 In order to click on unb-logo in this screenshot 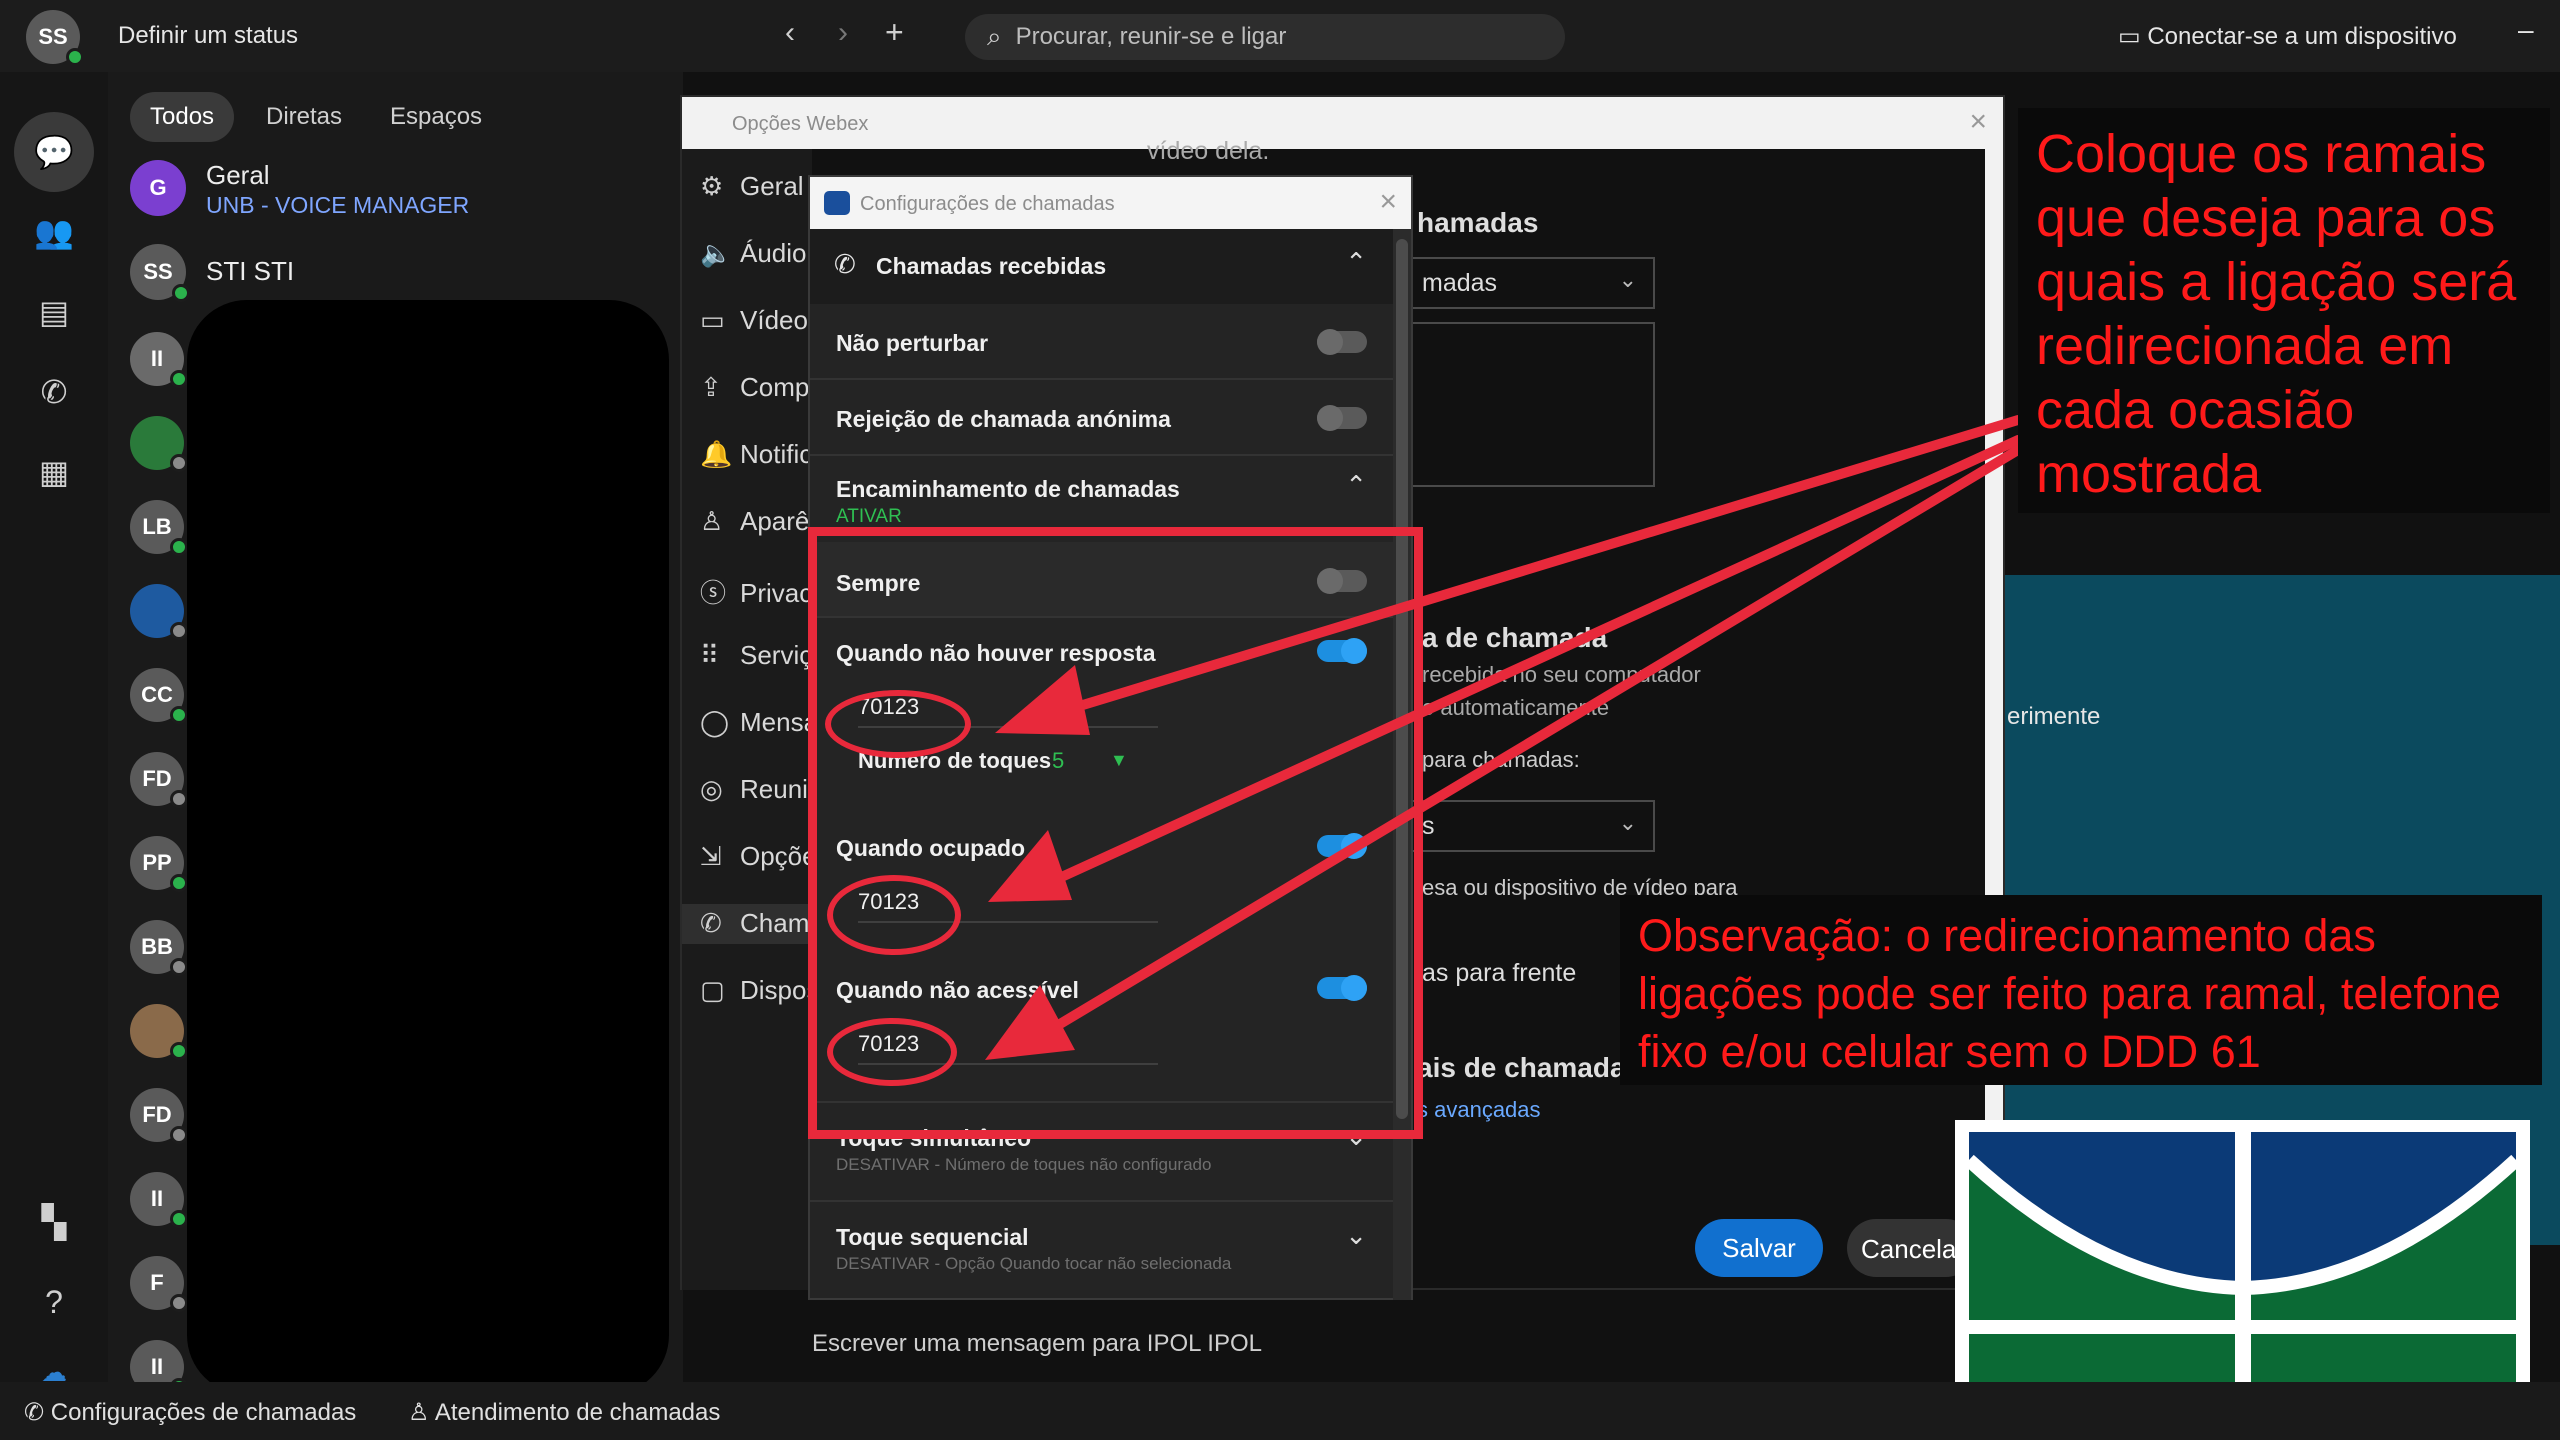, I will do `click(2242, 1270)`.